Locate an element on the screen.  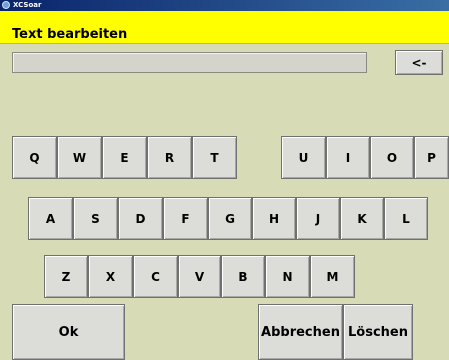
key-m: M is located at coordinates (332, 276).